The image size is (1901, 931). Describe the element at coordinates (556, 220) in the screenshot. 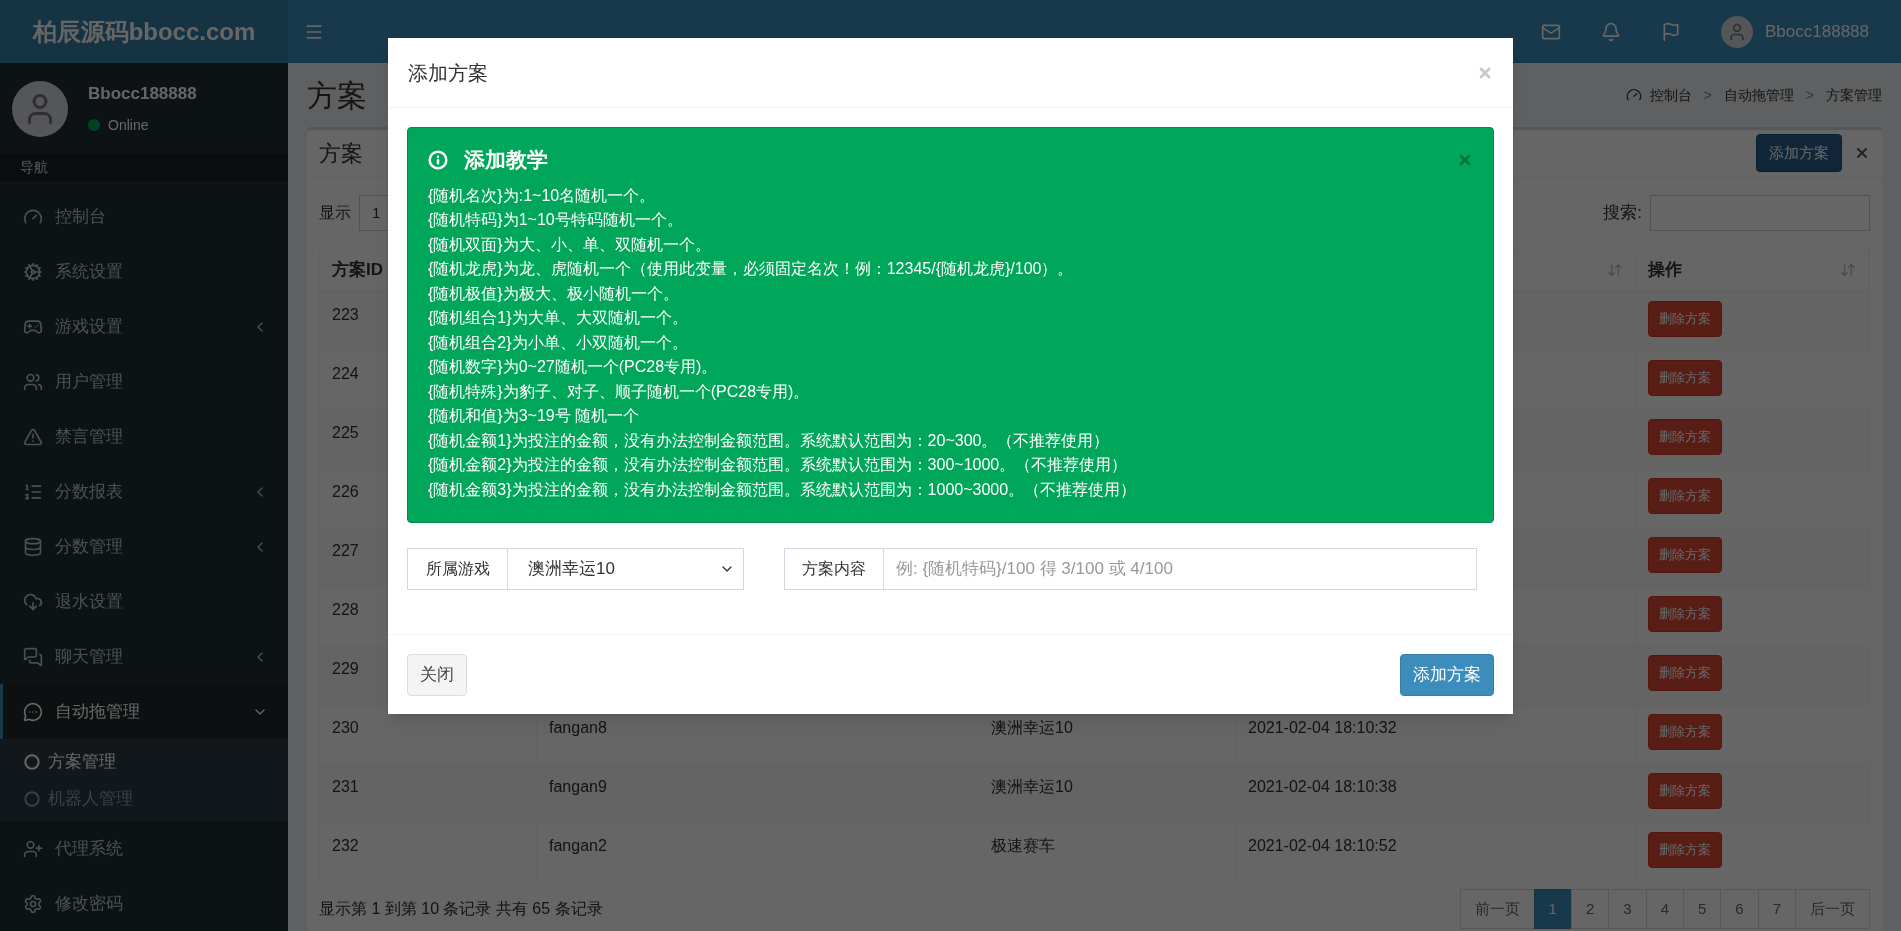

I see `alert-line: {随机特码}为1~10号特码随机一个。` at that location.